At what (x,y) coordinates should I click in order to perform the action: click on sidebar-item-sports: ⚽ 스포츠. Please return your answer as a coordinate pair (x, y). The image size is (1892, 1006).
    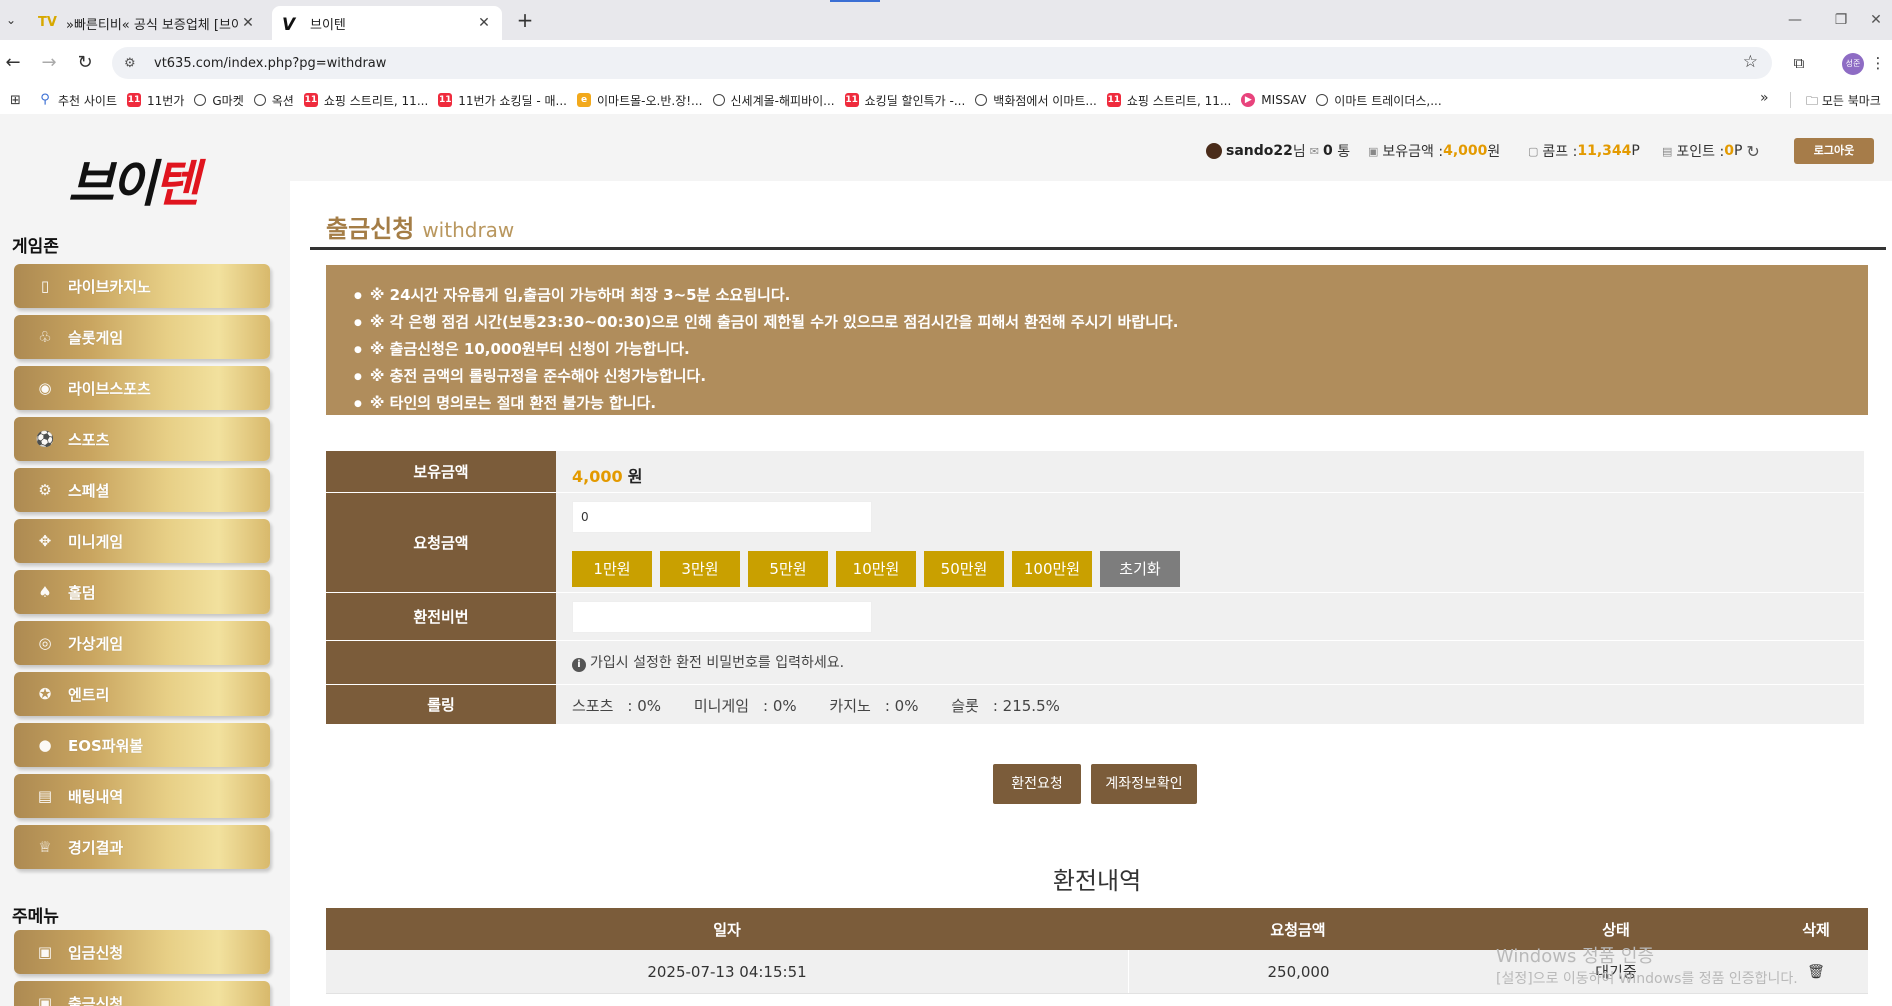
    Looking at the image, I should click on (142, 439).